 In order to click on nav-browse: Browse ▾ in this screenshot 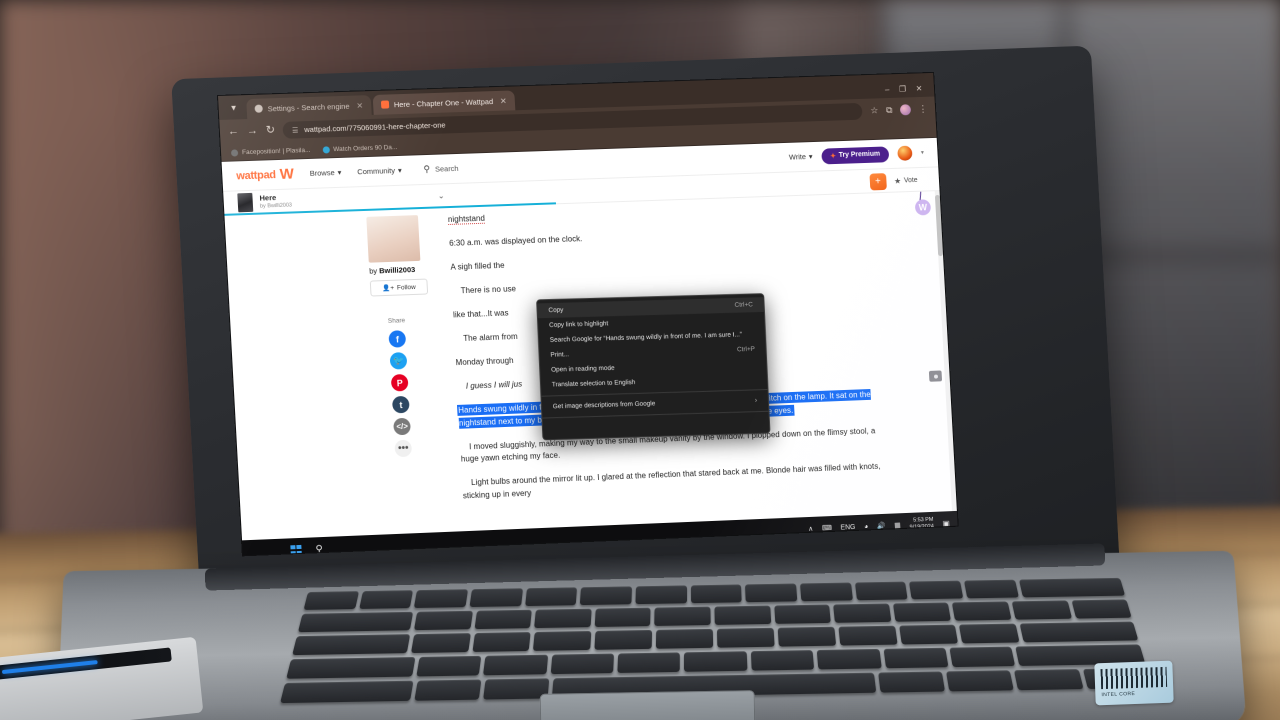, I will do `click(326, 173)`.